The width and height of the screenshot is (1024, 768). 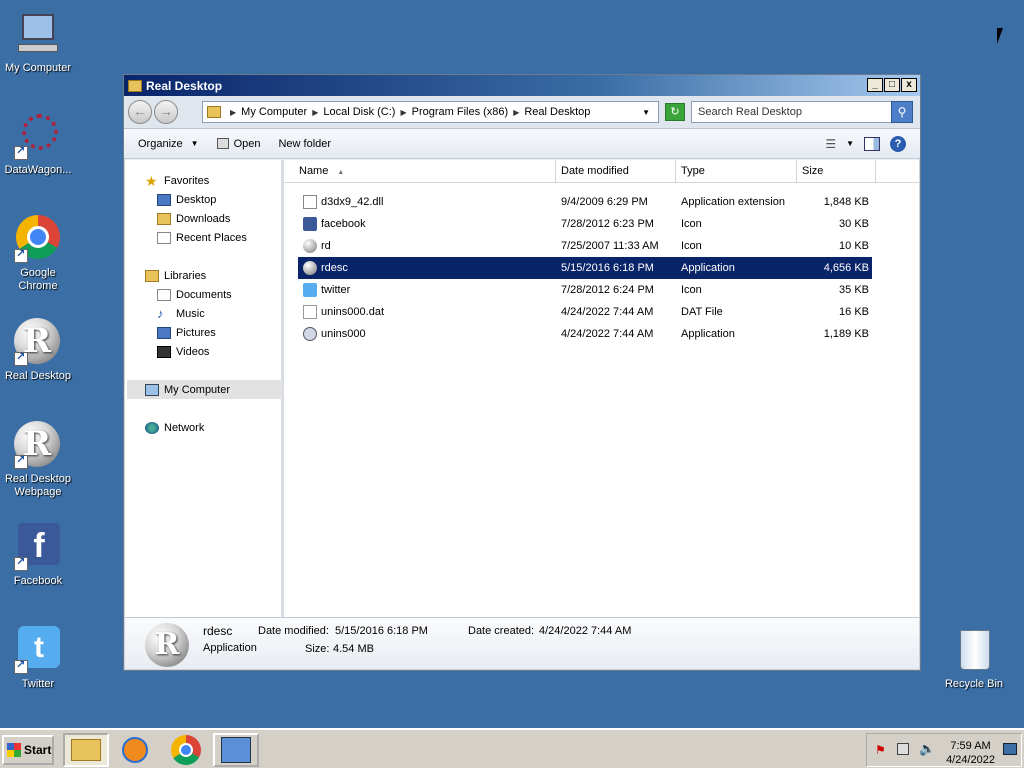 What do you see at coordinates (702, 312) in the screenshot?
I see `file-type: DAT File` at bounding box center [702, 312].